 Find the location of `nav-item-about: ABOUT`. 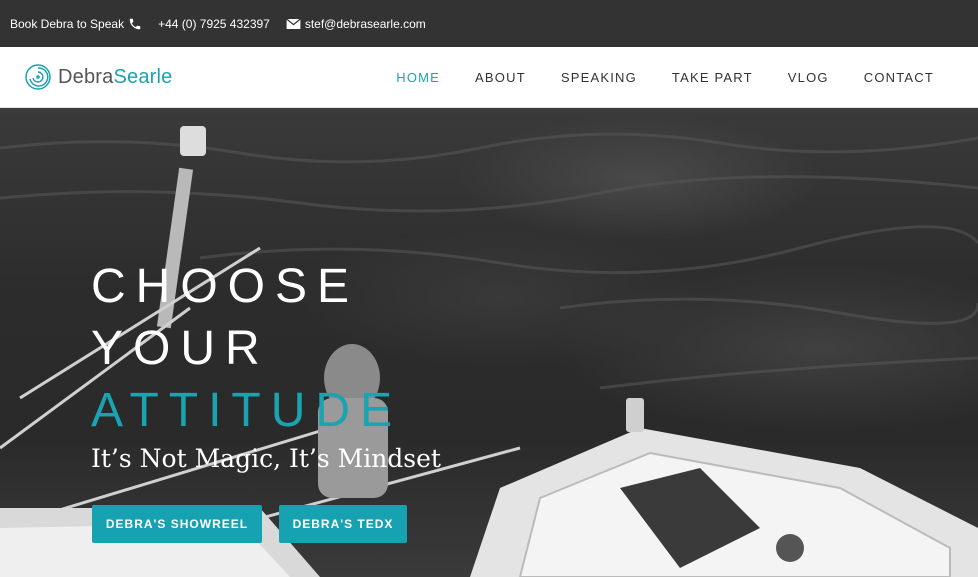

nav-item-about: ABOUT is located at coordinates (500, 77).